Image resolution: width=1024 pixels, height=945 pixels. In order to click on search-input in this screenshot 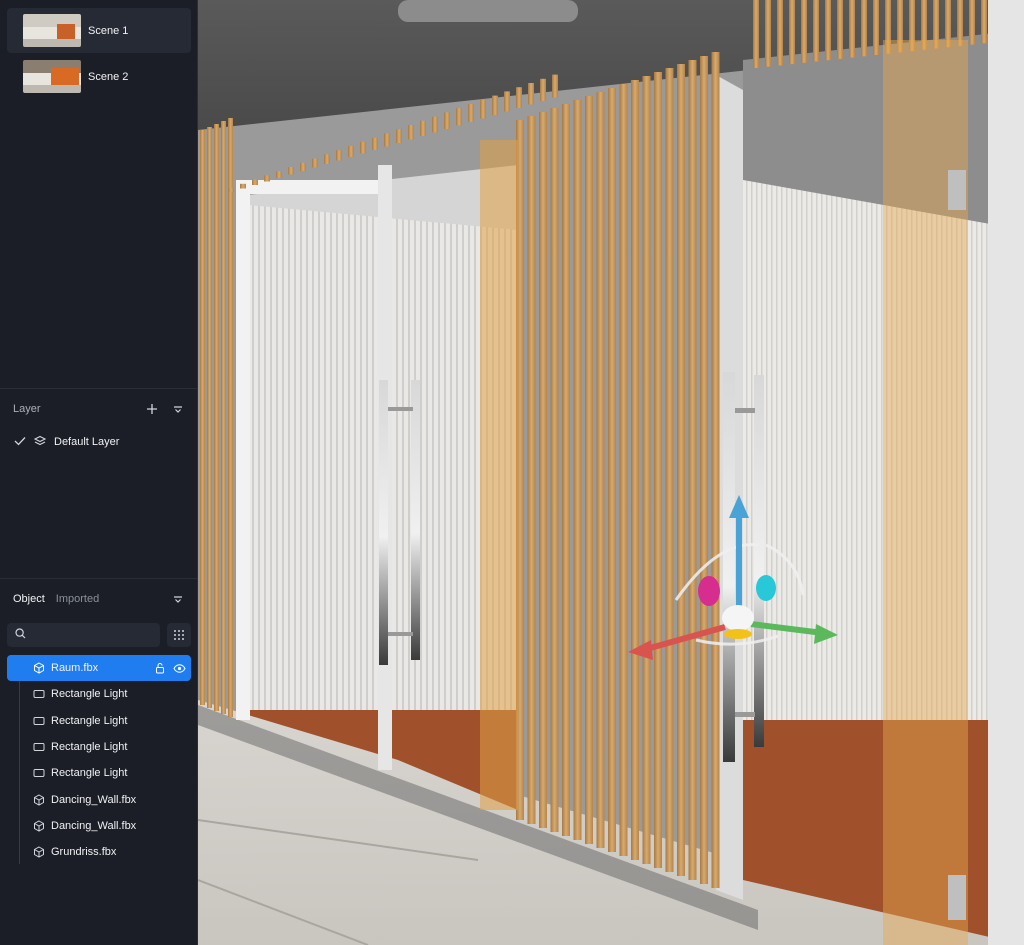, I will do `click(91, 635)`.